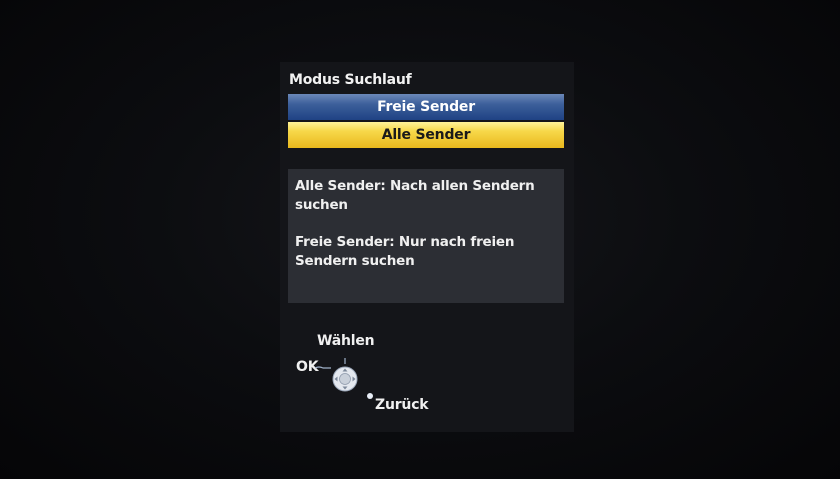 The image size is (840, 479). I want to click on info-all-channels: Alle Sender: Nach allen Sendern suchen, so click(415, 195).